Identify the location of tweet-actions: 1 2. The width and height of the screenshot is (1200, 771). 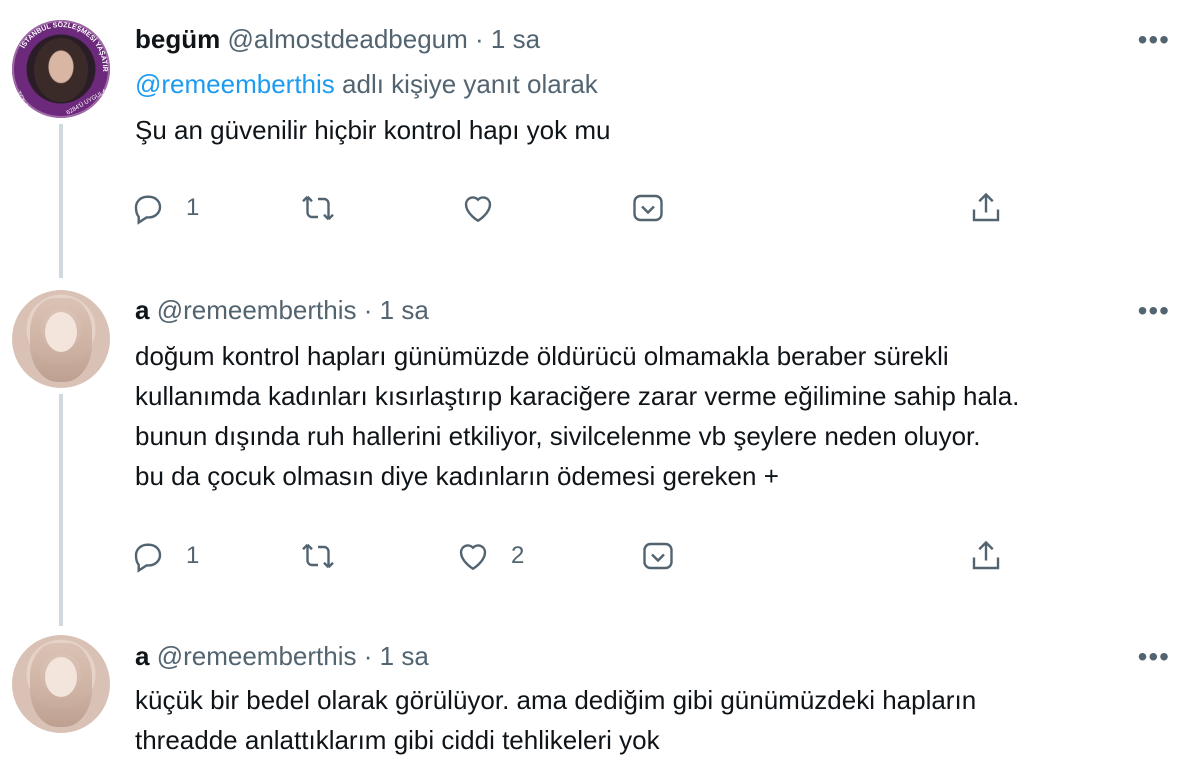
(580, 556).